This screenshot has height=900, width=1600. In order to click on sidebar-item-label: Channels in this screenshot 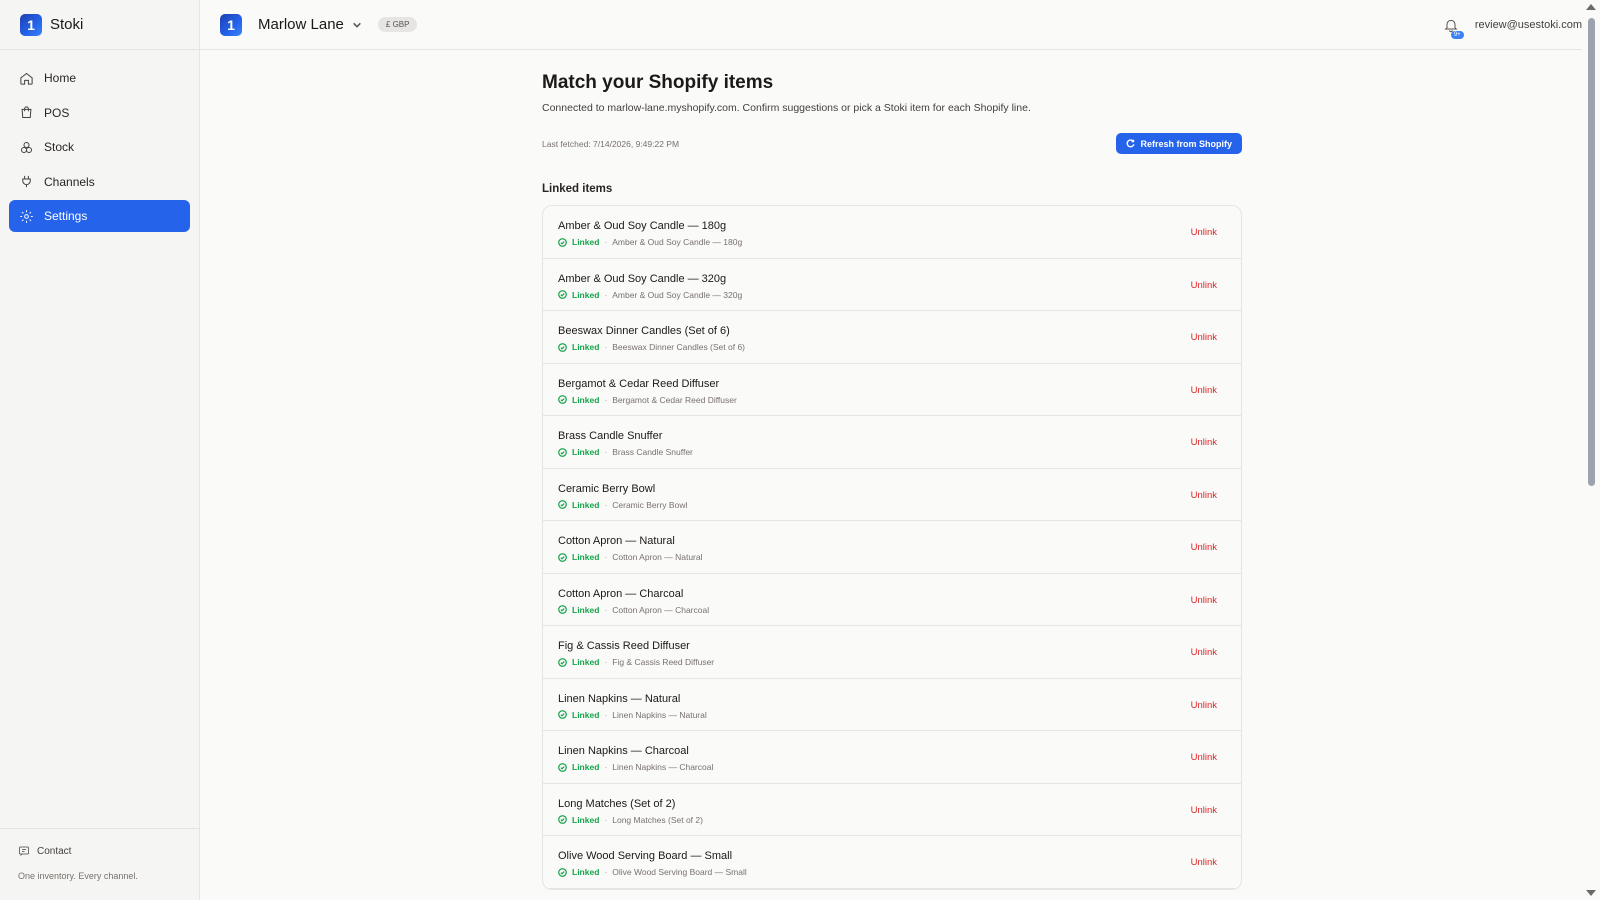, I will do `click(69, 181)`.